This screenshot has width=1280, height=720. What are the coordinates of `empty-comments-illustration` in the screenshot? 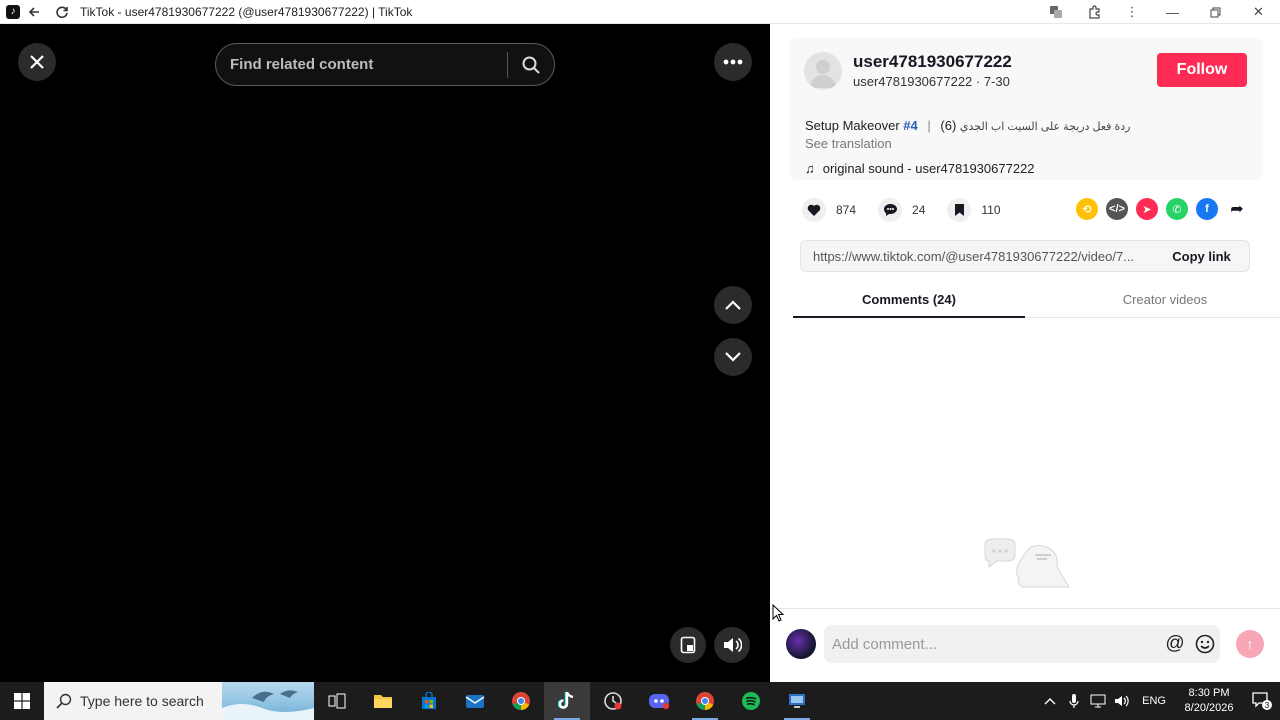 It's located at (1027, 563).